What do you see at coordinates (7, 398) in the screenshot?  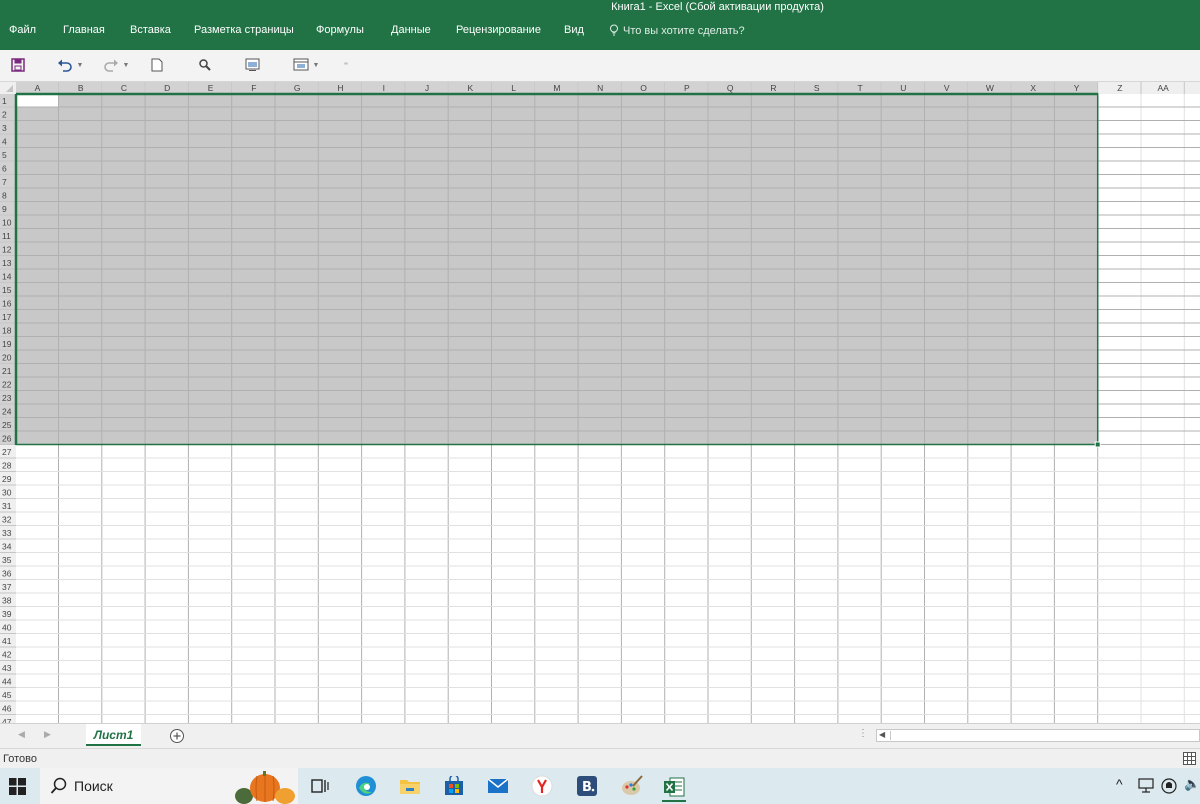 I see `row-header-23: 23` at bounding box center [7, 398].